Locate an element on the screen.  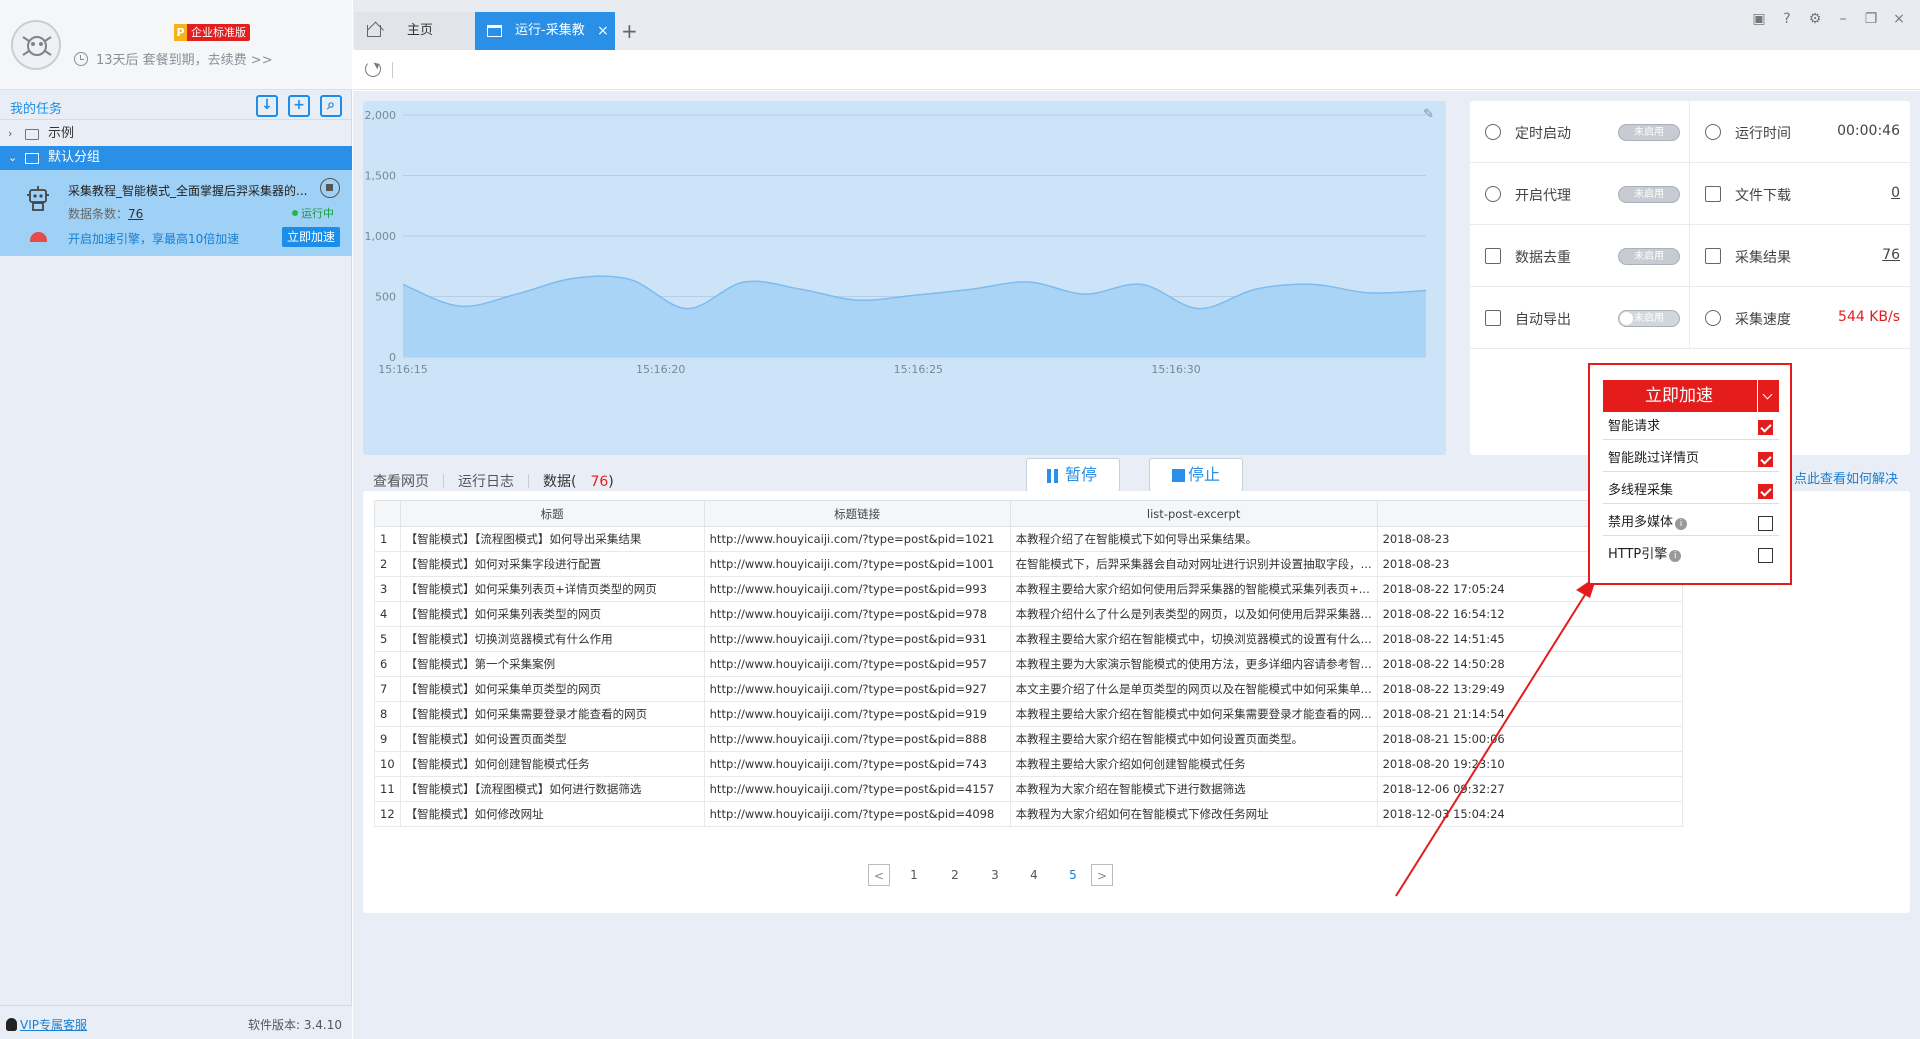
y-tick-label: 2,000 is located at coordinates (381, 115).